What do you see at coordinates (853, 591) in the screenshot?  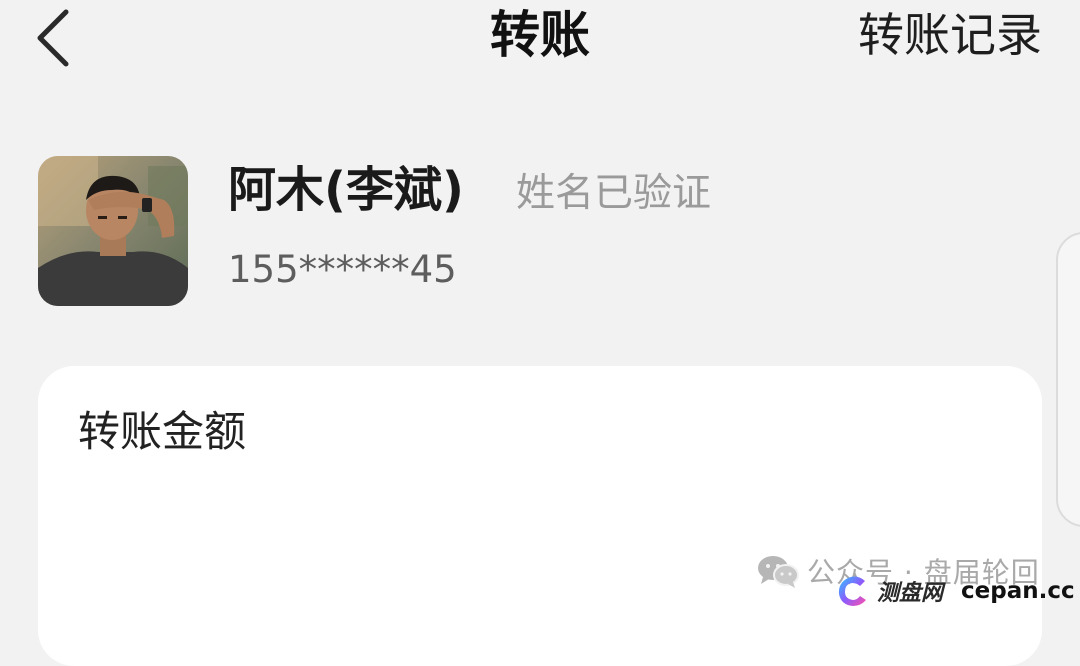 I see `cepan-logo-icon` at bounding box center [853, 591].